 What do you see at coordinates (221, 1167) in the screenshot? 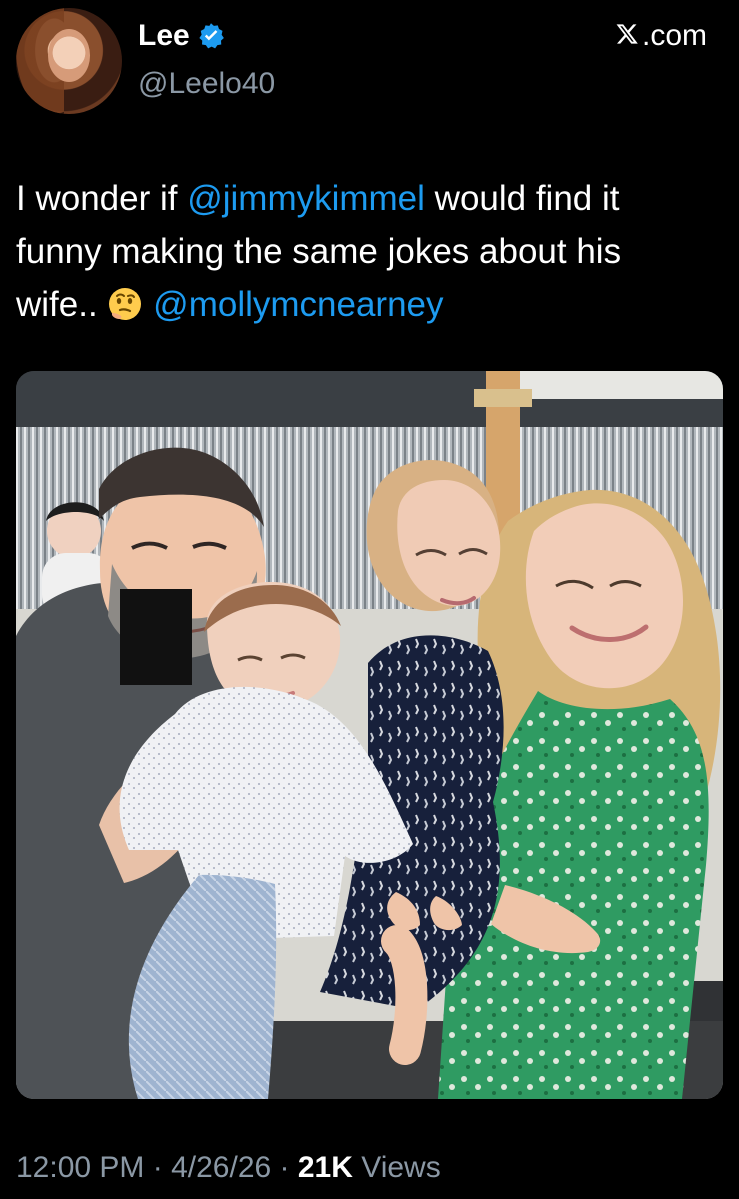
I see `post-date: 4/26/26` at bounding box center [221, 1167].